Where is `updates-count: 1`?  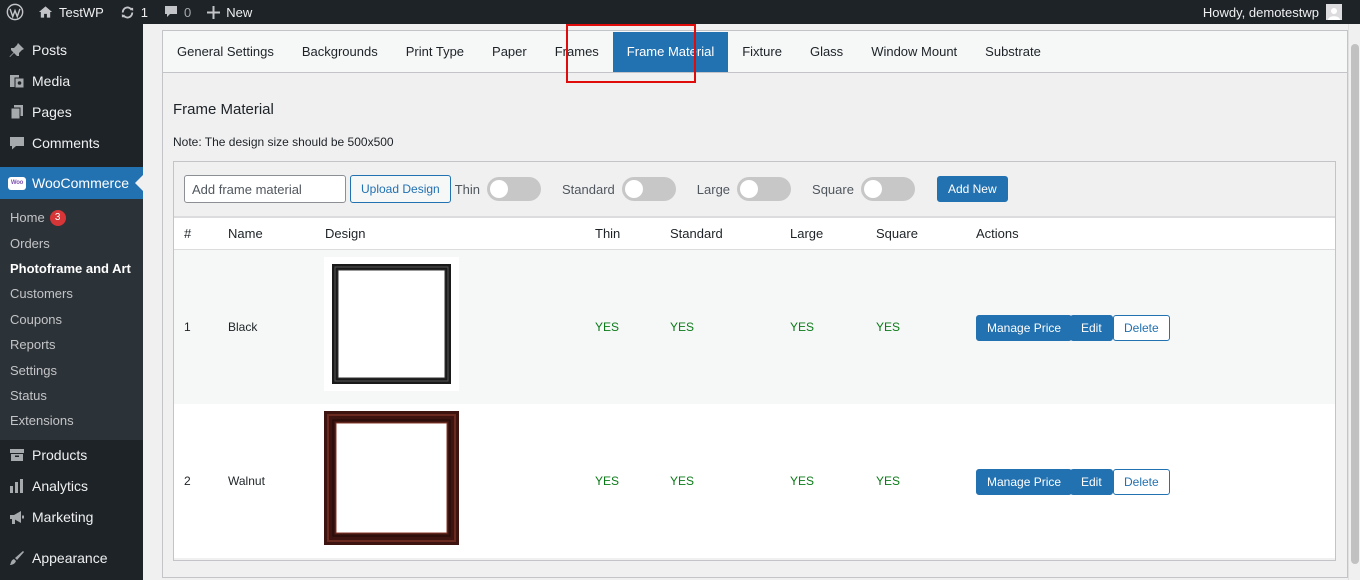 updates-count: 1 is located at coordinates (144, 12).